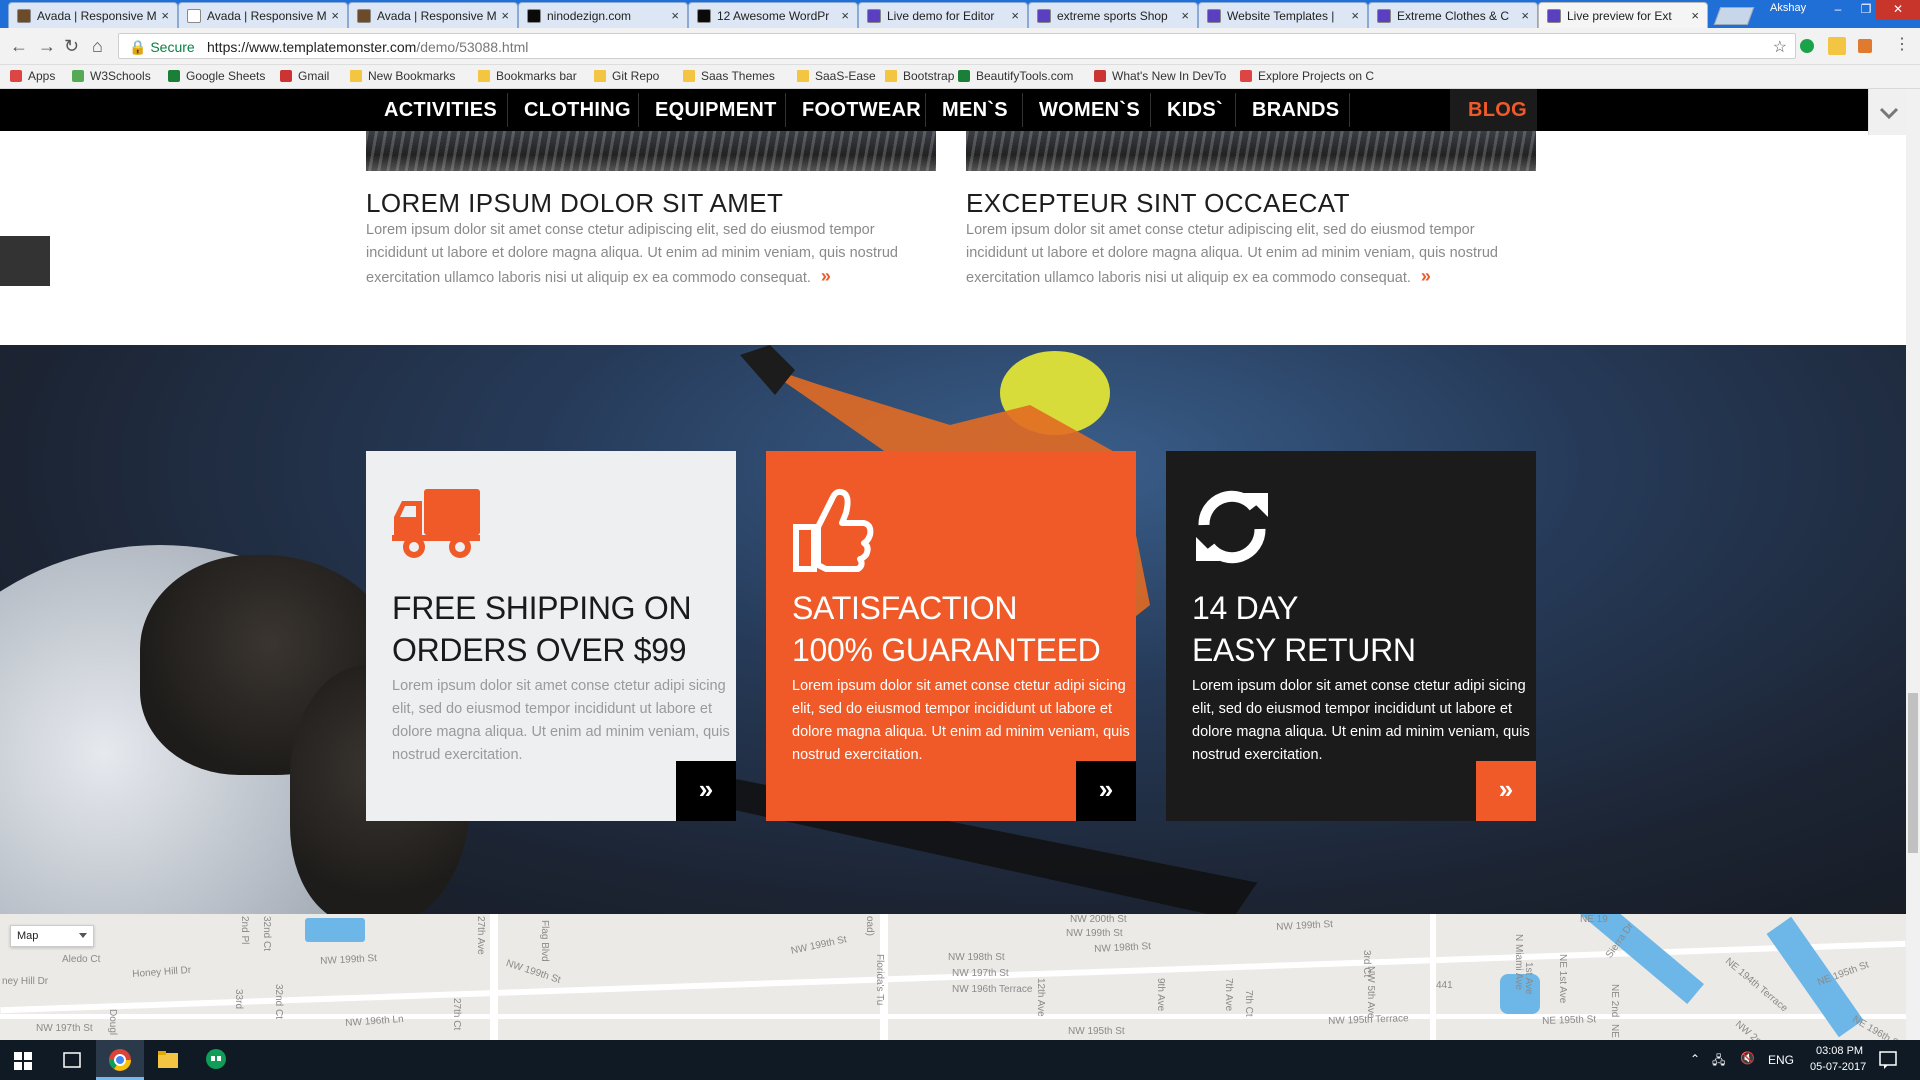 This screenshot has width=1920, height=1080. What do you see at coordinates (574, 203) in the screenshot?
I see `post-title: LOREM IPSUM DOLOR SIT AMET` at bounding box center [574, 203].